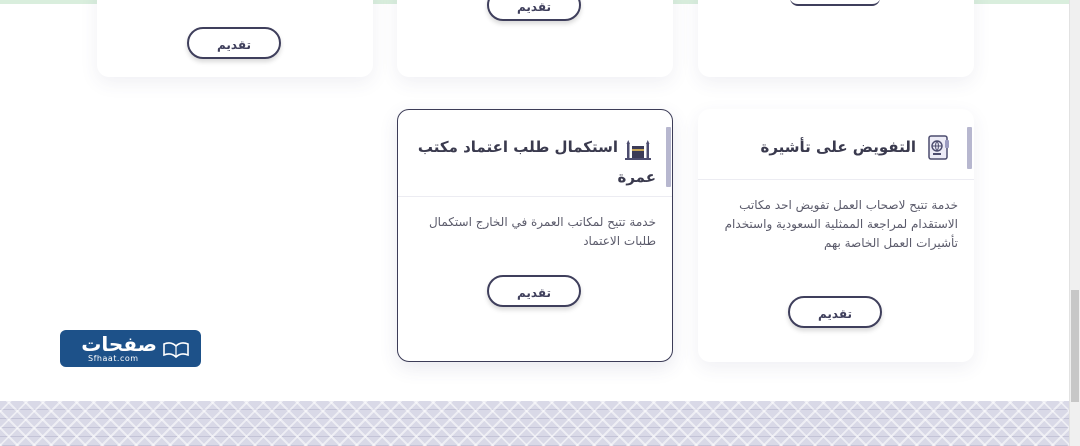  I want to click on apply-button, so click(835, 3).